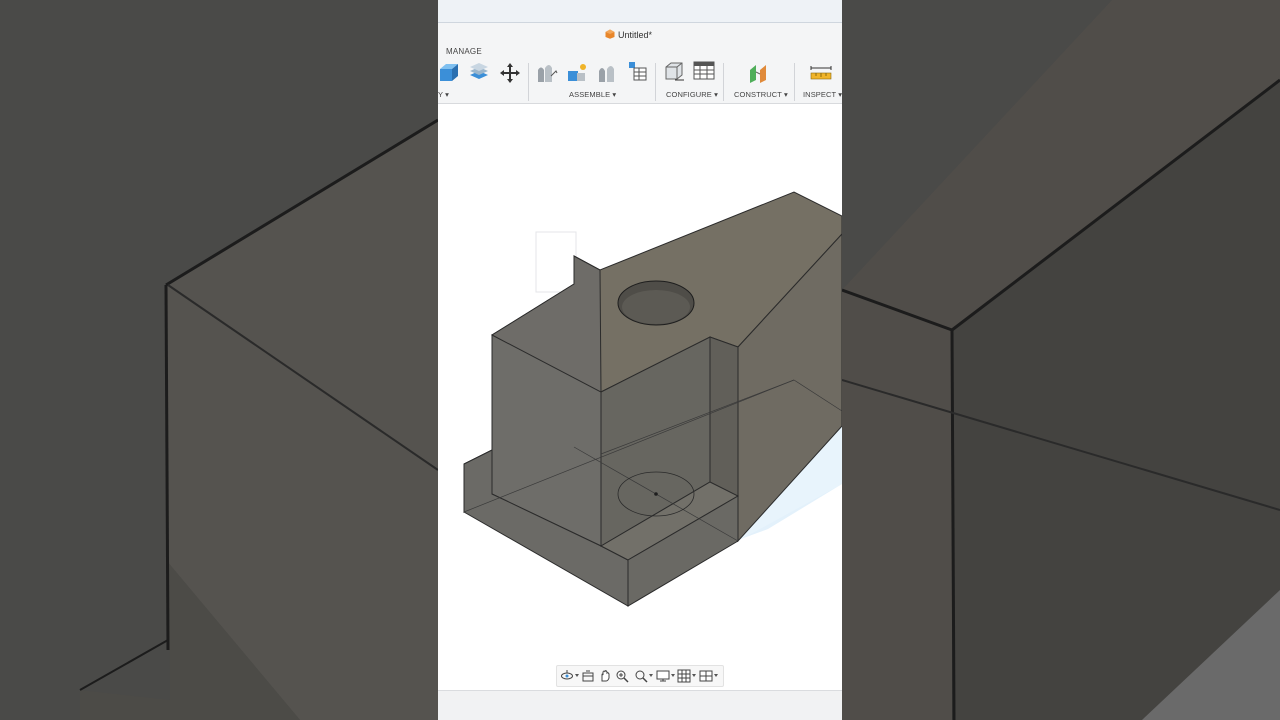 This screenshot has height=720, width=1280. I want to click on stack-icon, so click(479, 73).